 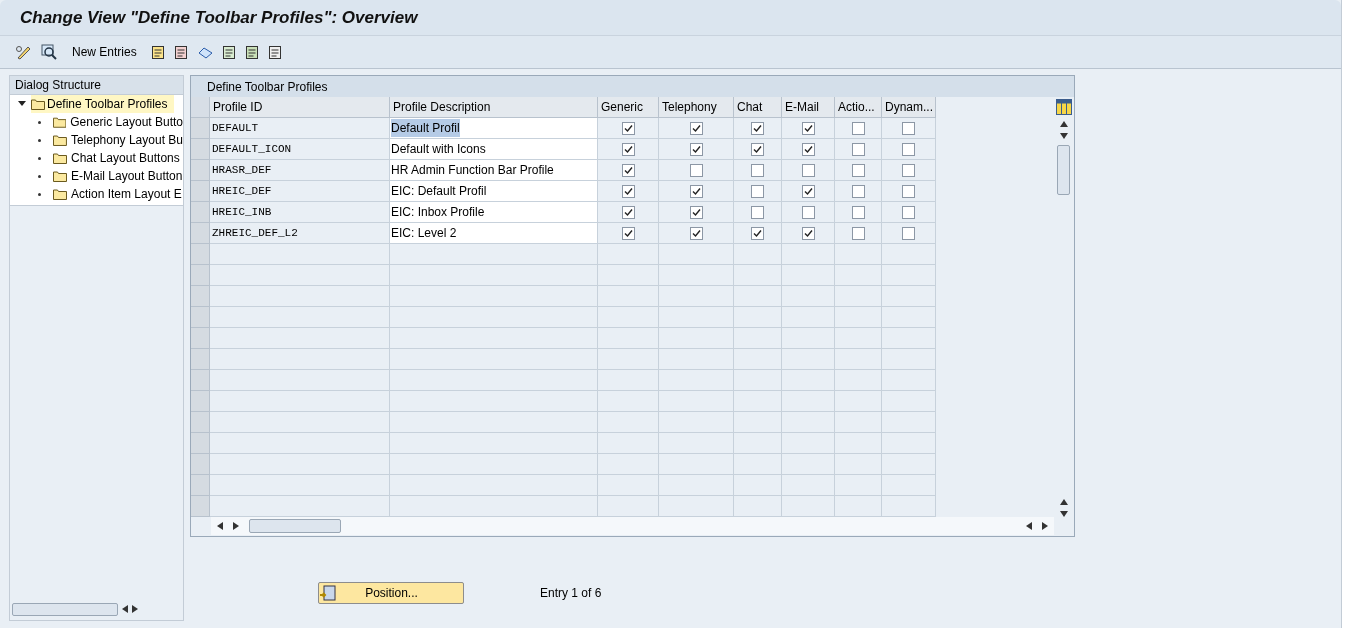 I want to click on tree-node-label: Generic Layout Butto, so click(x=126, y=122).